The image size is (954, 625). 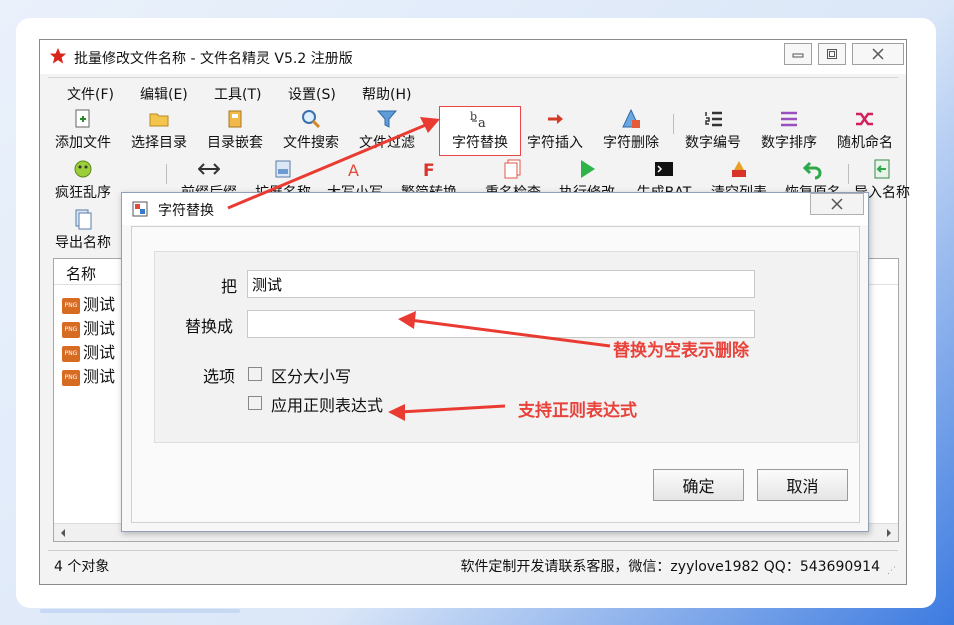 I want to click on menu-file: 文件(F), so click(x=90, y=94).